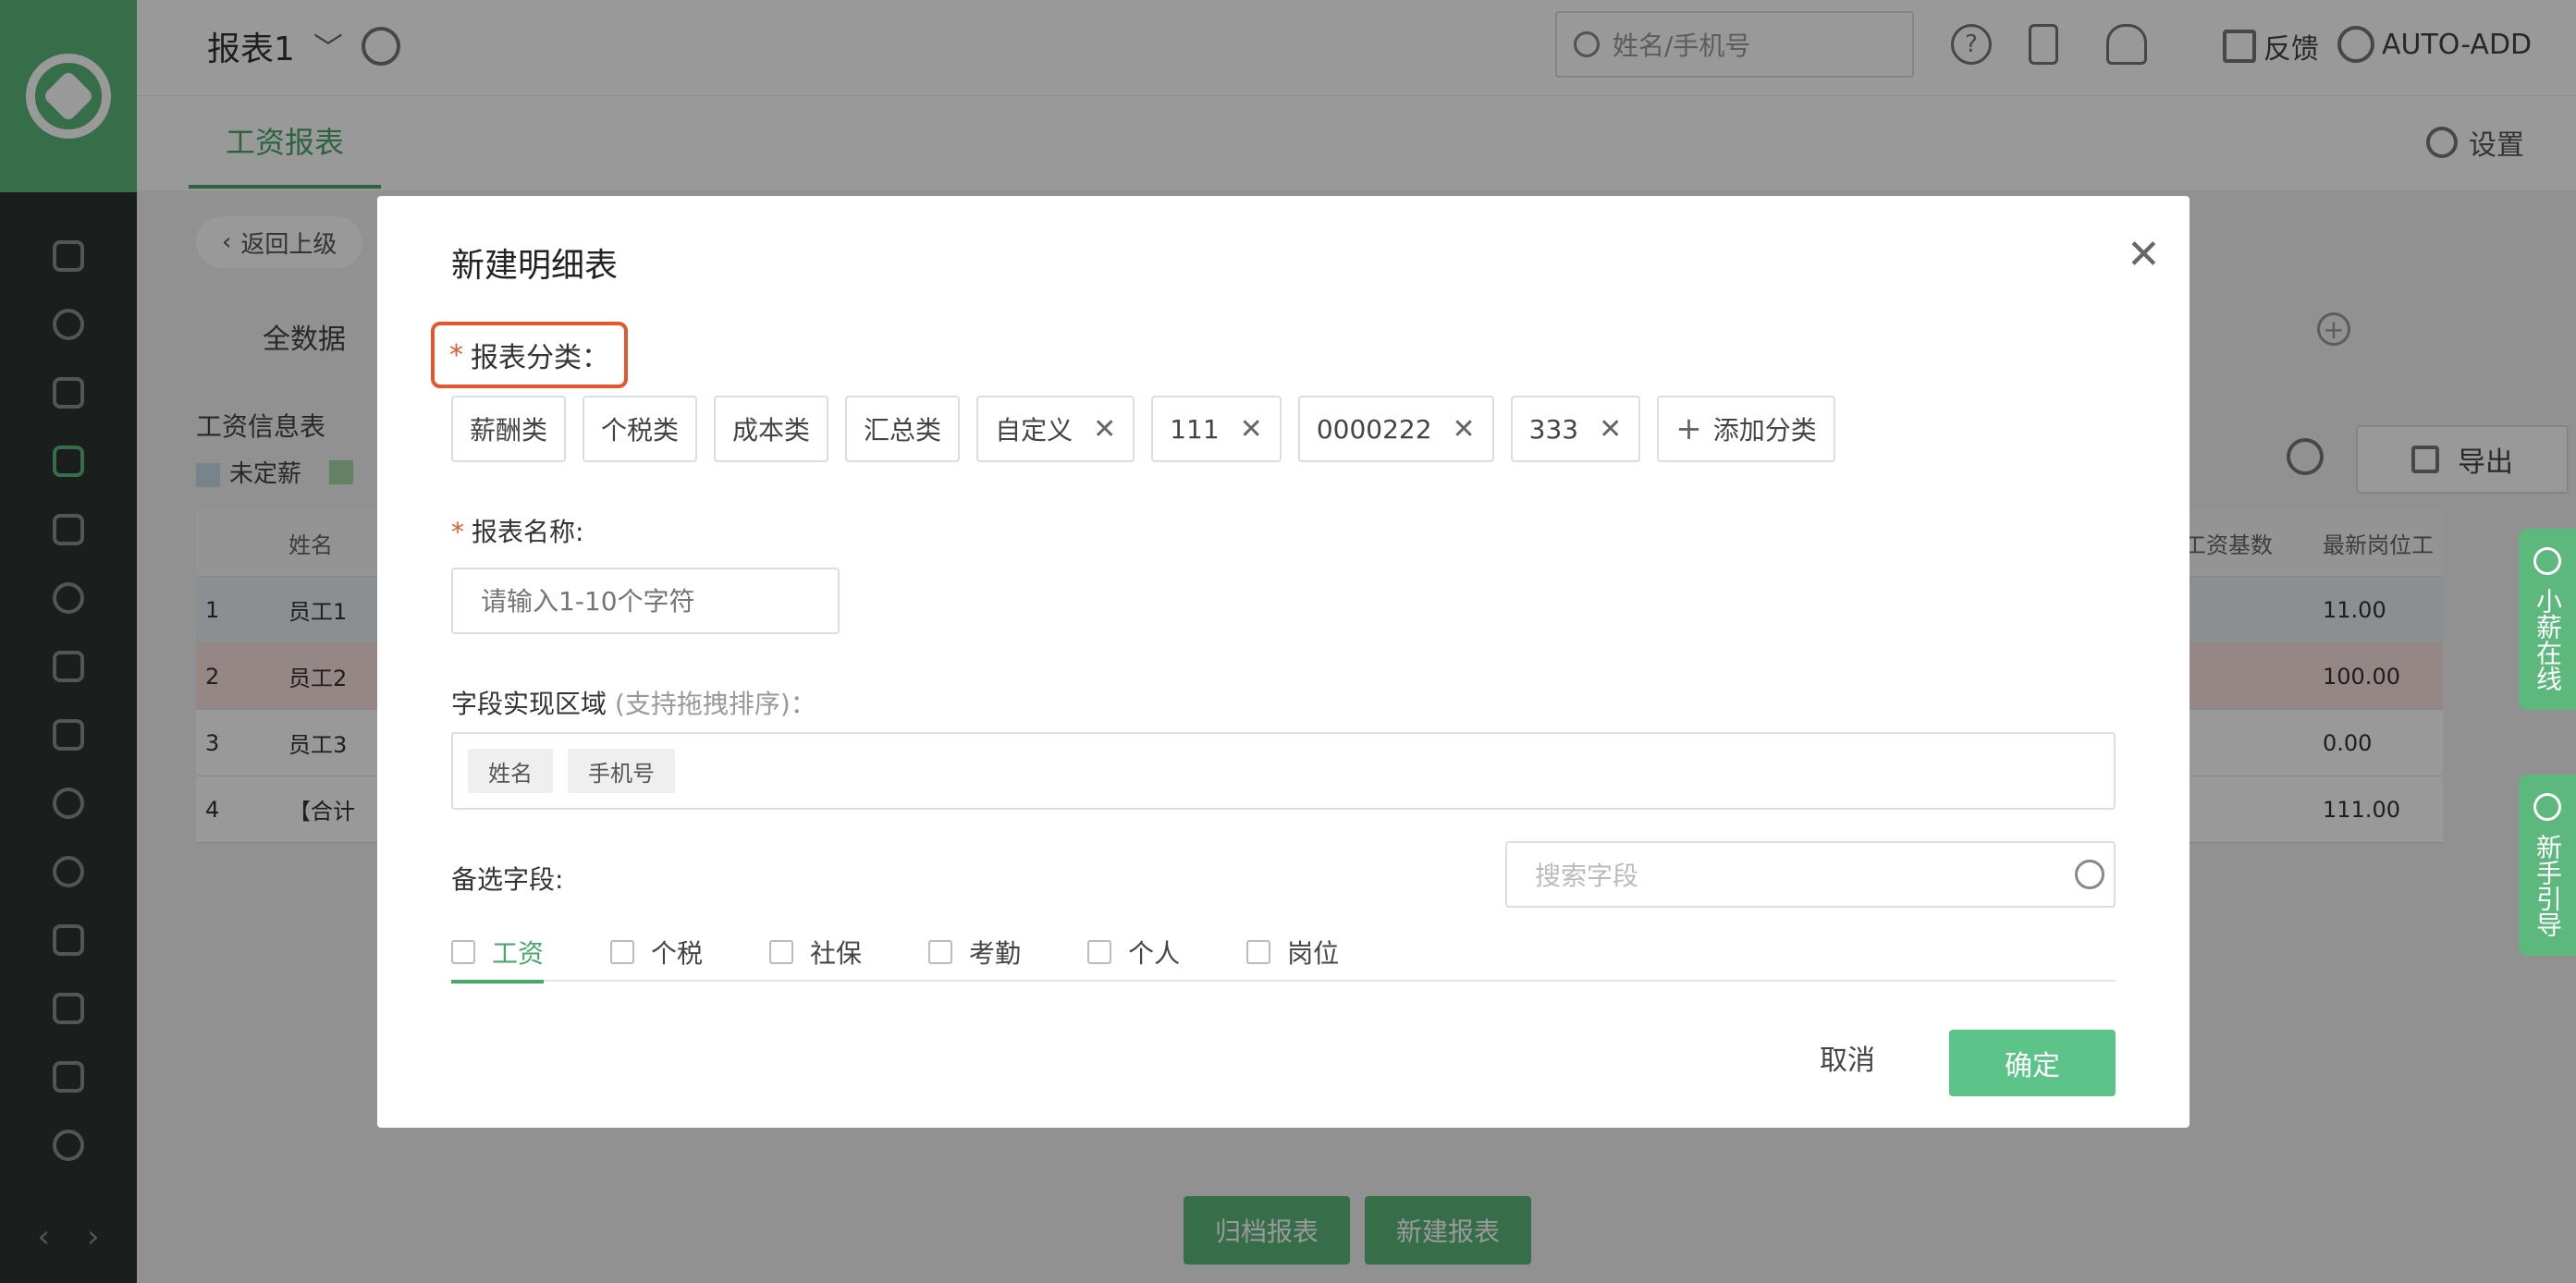 This screenshot has width=2576, height=1283. What do you see at coordinates (498, 953) in the screenshot?
I see `tab-salary: 工资` at bounding box center [498, 953].